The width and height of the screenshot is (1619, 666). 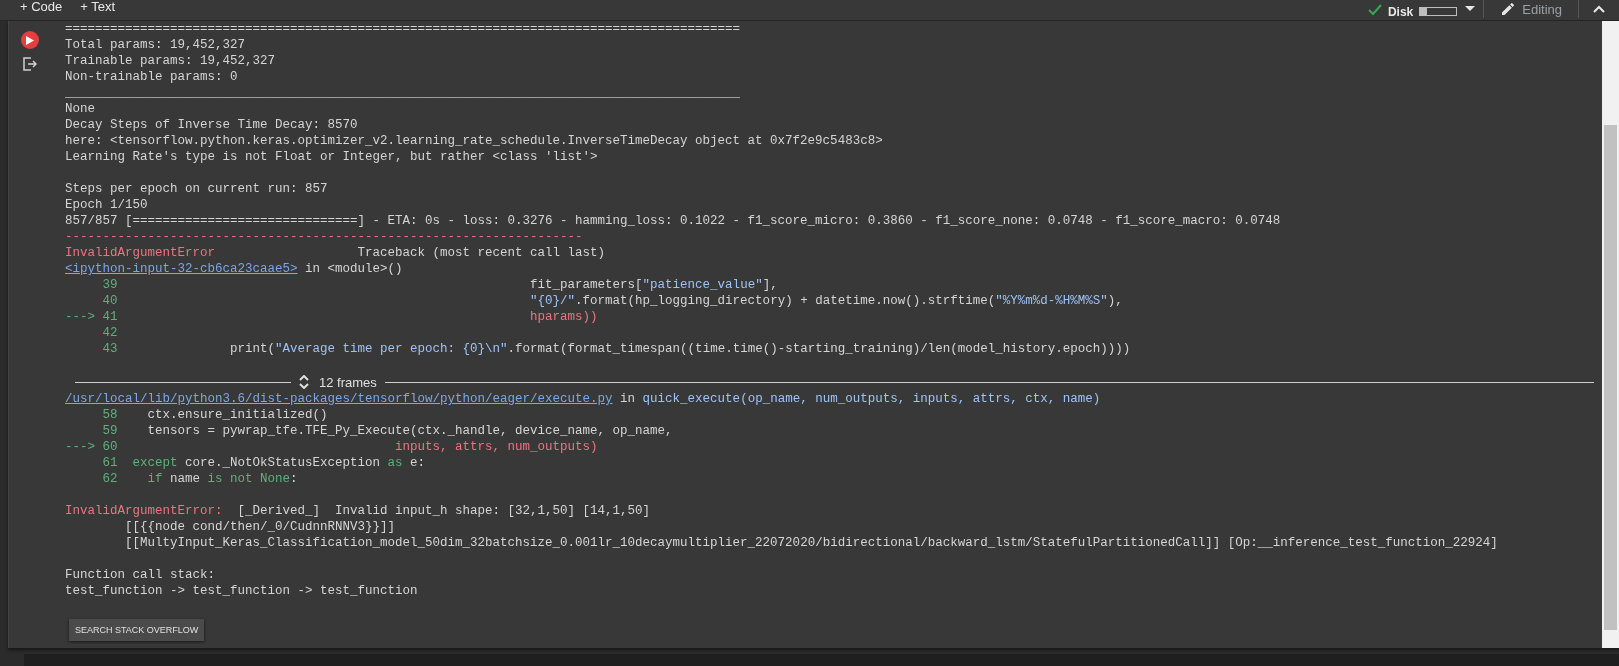 I want to click on output-line: None, so click(x=80, y=109).